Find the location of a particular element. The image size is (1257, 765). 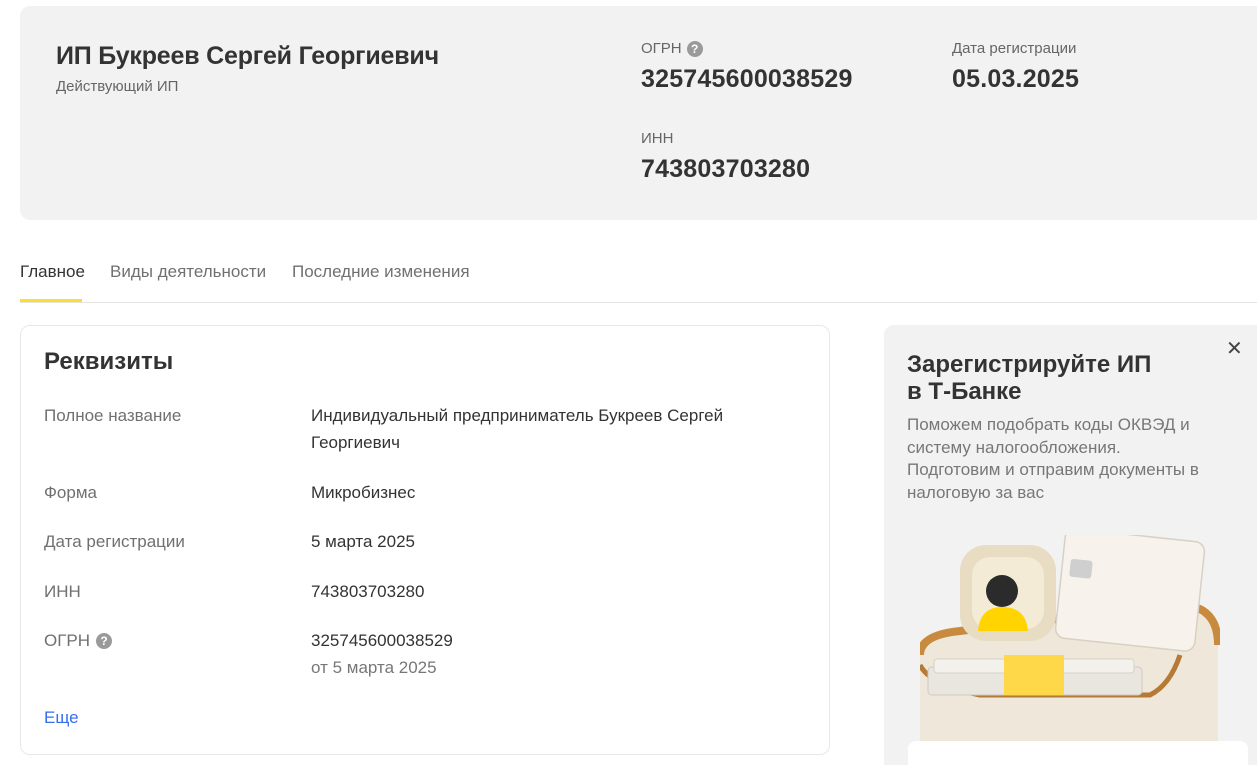

row-value-ogrn: 325745600038529 от 5 марта 2025 is located at coordinates (531, 654).